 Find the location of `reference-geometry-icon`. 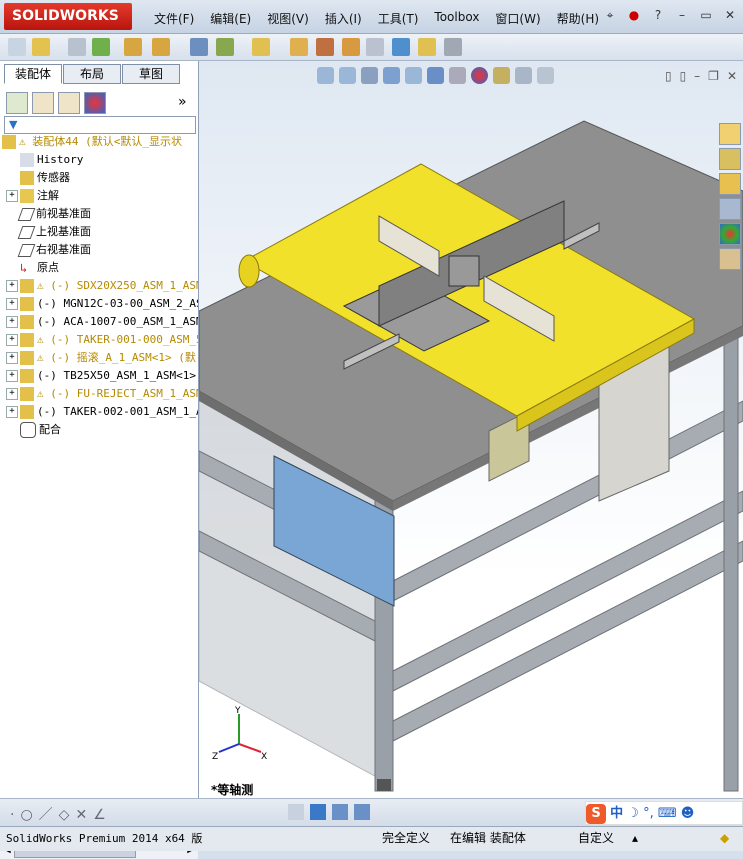

reference-geometry-icon is located at coordinates (299, 47).